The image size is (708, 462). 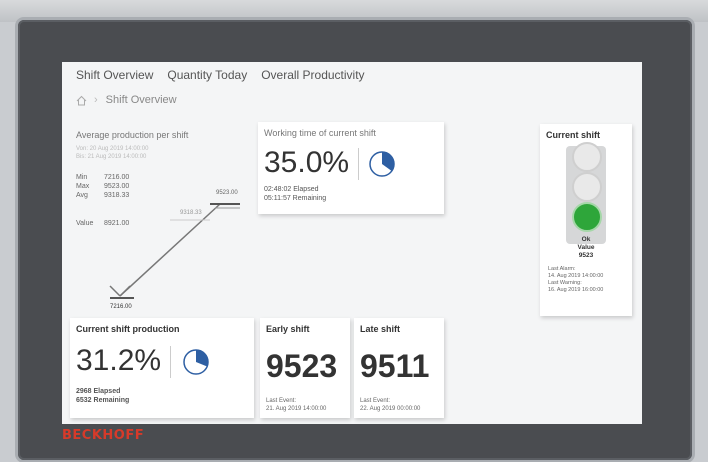 What do you see at coordinates (81, 100) in the screenshot?
I see `home-icon` at bounding box center [81, 100].